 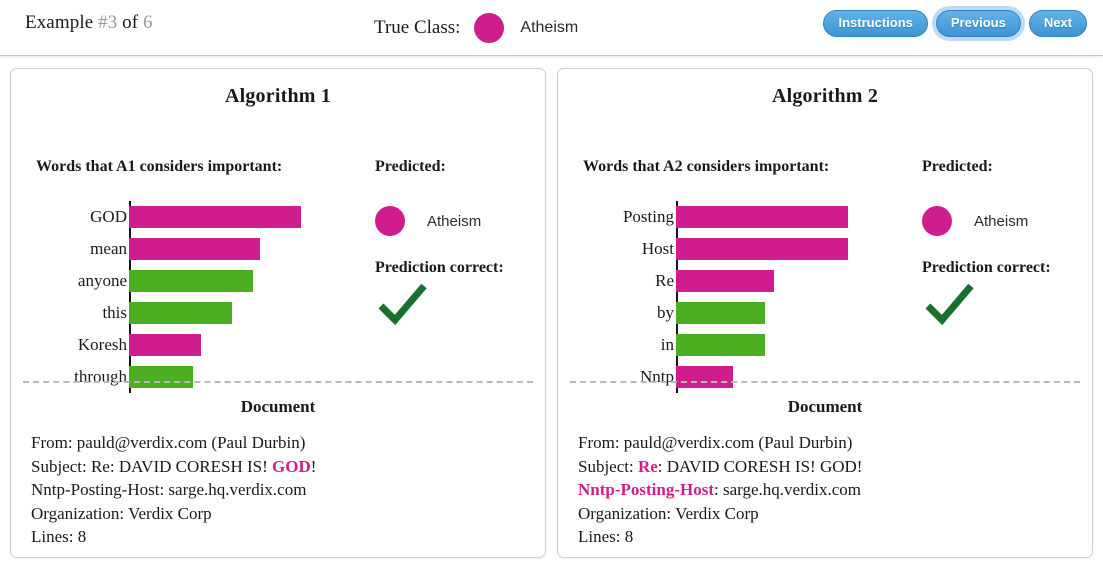 I want to click on bar-row: Koresh, so click(x=278, y=345).